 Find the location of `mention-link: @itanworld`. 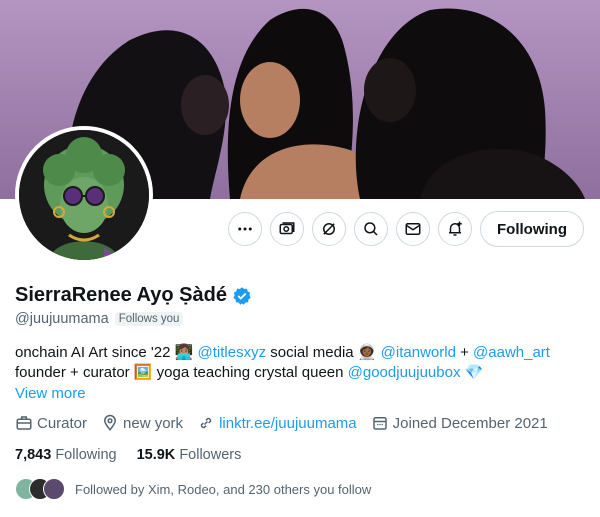

mention-link: @itanworld is located at coordinates (418, 352).